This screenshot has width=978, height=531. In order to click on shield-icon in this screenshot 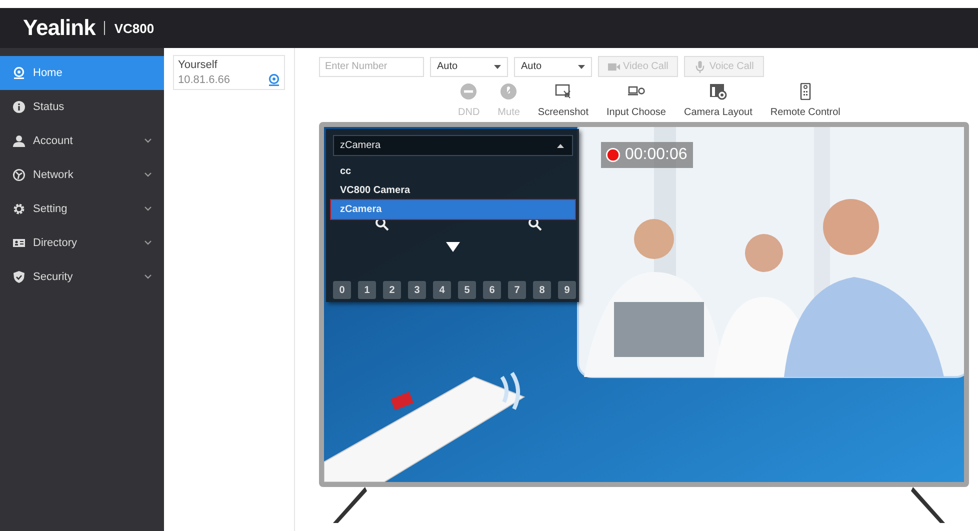, I will do `click(19, 277)`.